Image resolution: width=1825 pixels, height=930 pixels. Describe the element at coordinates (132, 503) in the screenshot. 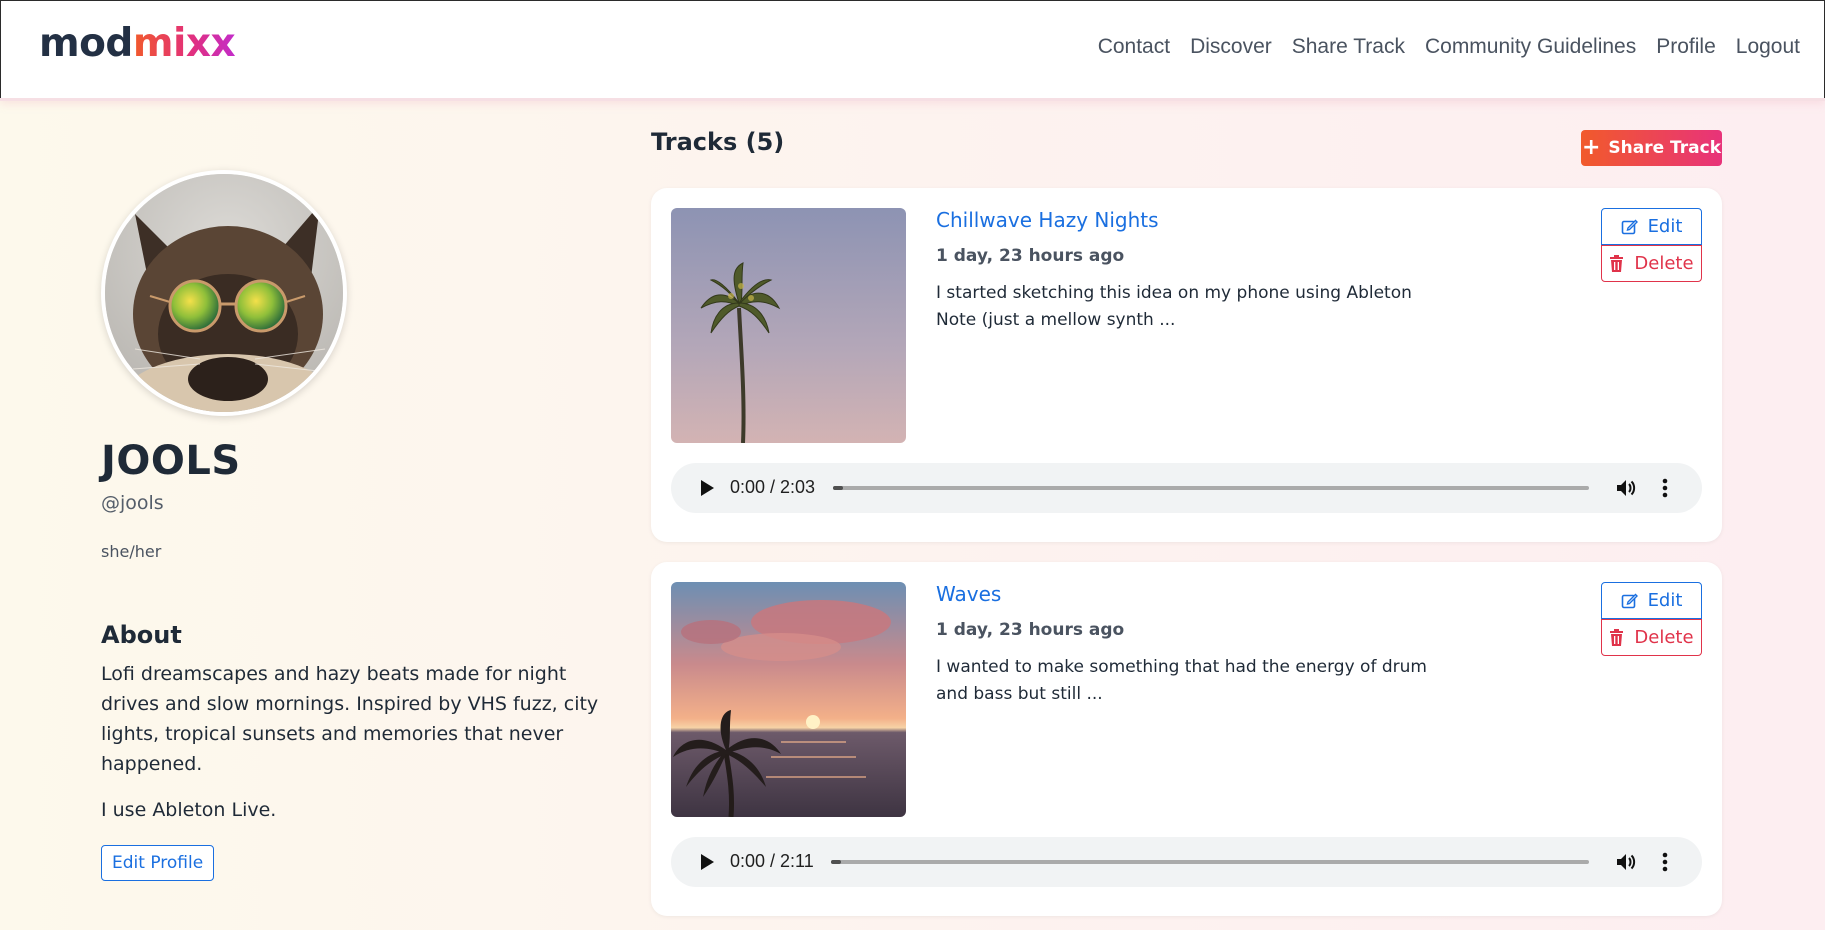

I see `username-handle: @jools` at that location.